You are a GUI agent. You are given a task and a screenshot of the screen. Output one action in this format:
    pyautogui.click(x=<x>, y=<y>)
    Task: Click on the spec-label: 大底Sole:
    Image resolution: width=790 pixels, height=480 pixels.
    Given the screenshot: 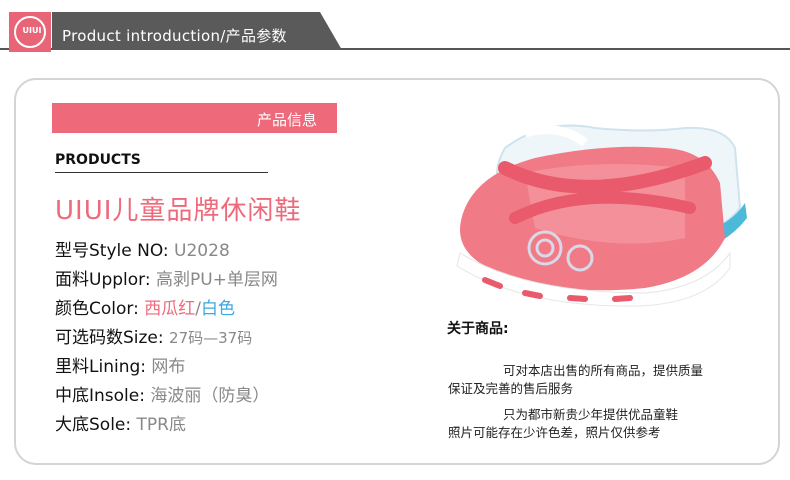 What is the action you would take?
    pyautogui.click(x=93, y=425)
    